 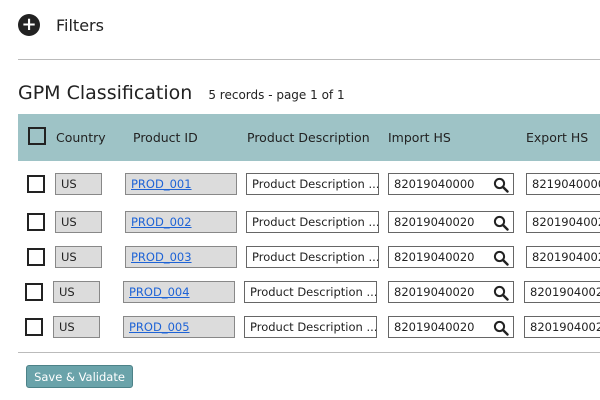 What do you see at coordinates (79, 376) in the screenshot?
I see `save-validate-button: Save & Validate` at bounding box center [79, 376].